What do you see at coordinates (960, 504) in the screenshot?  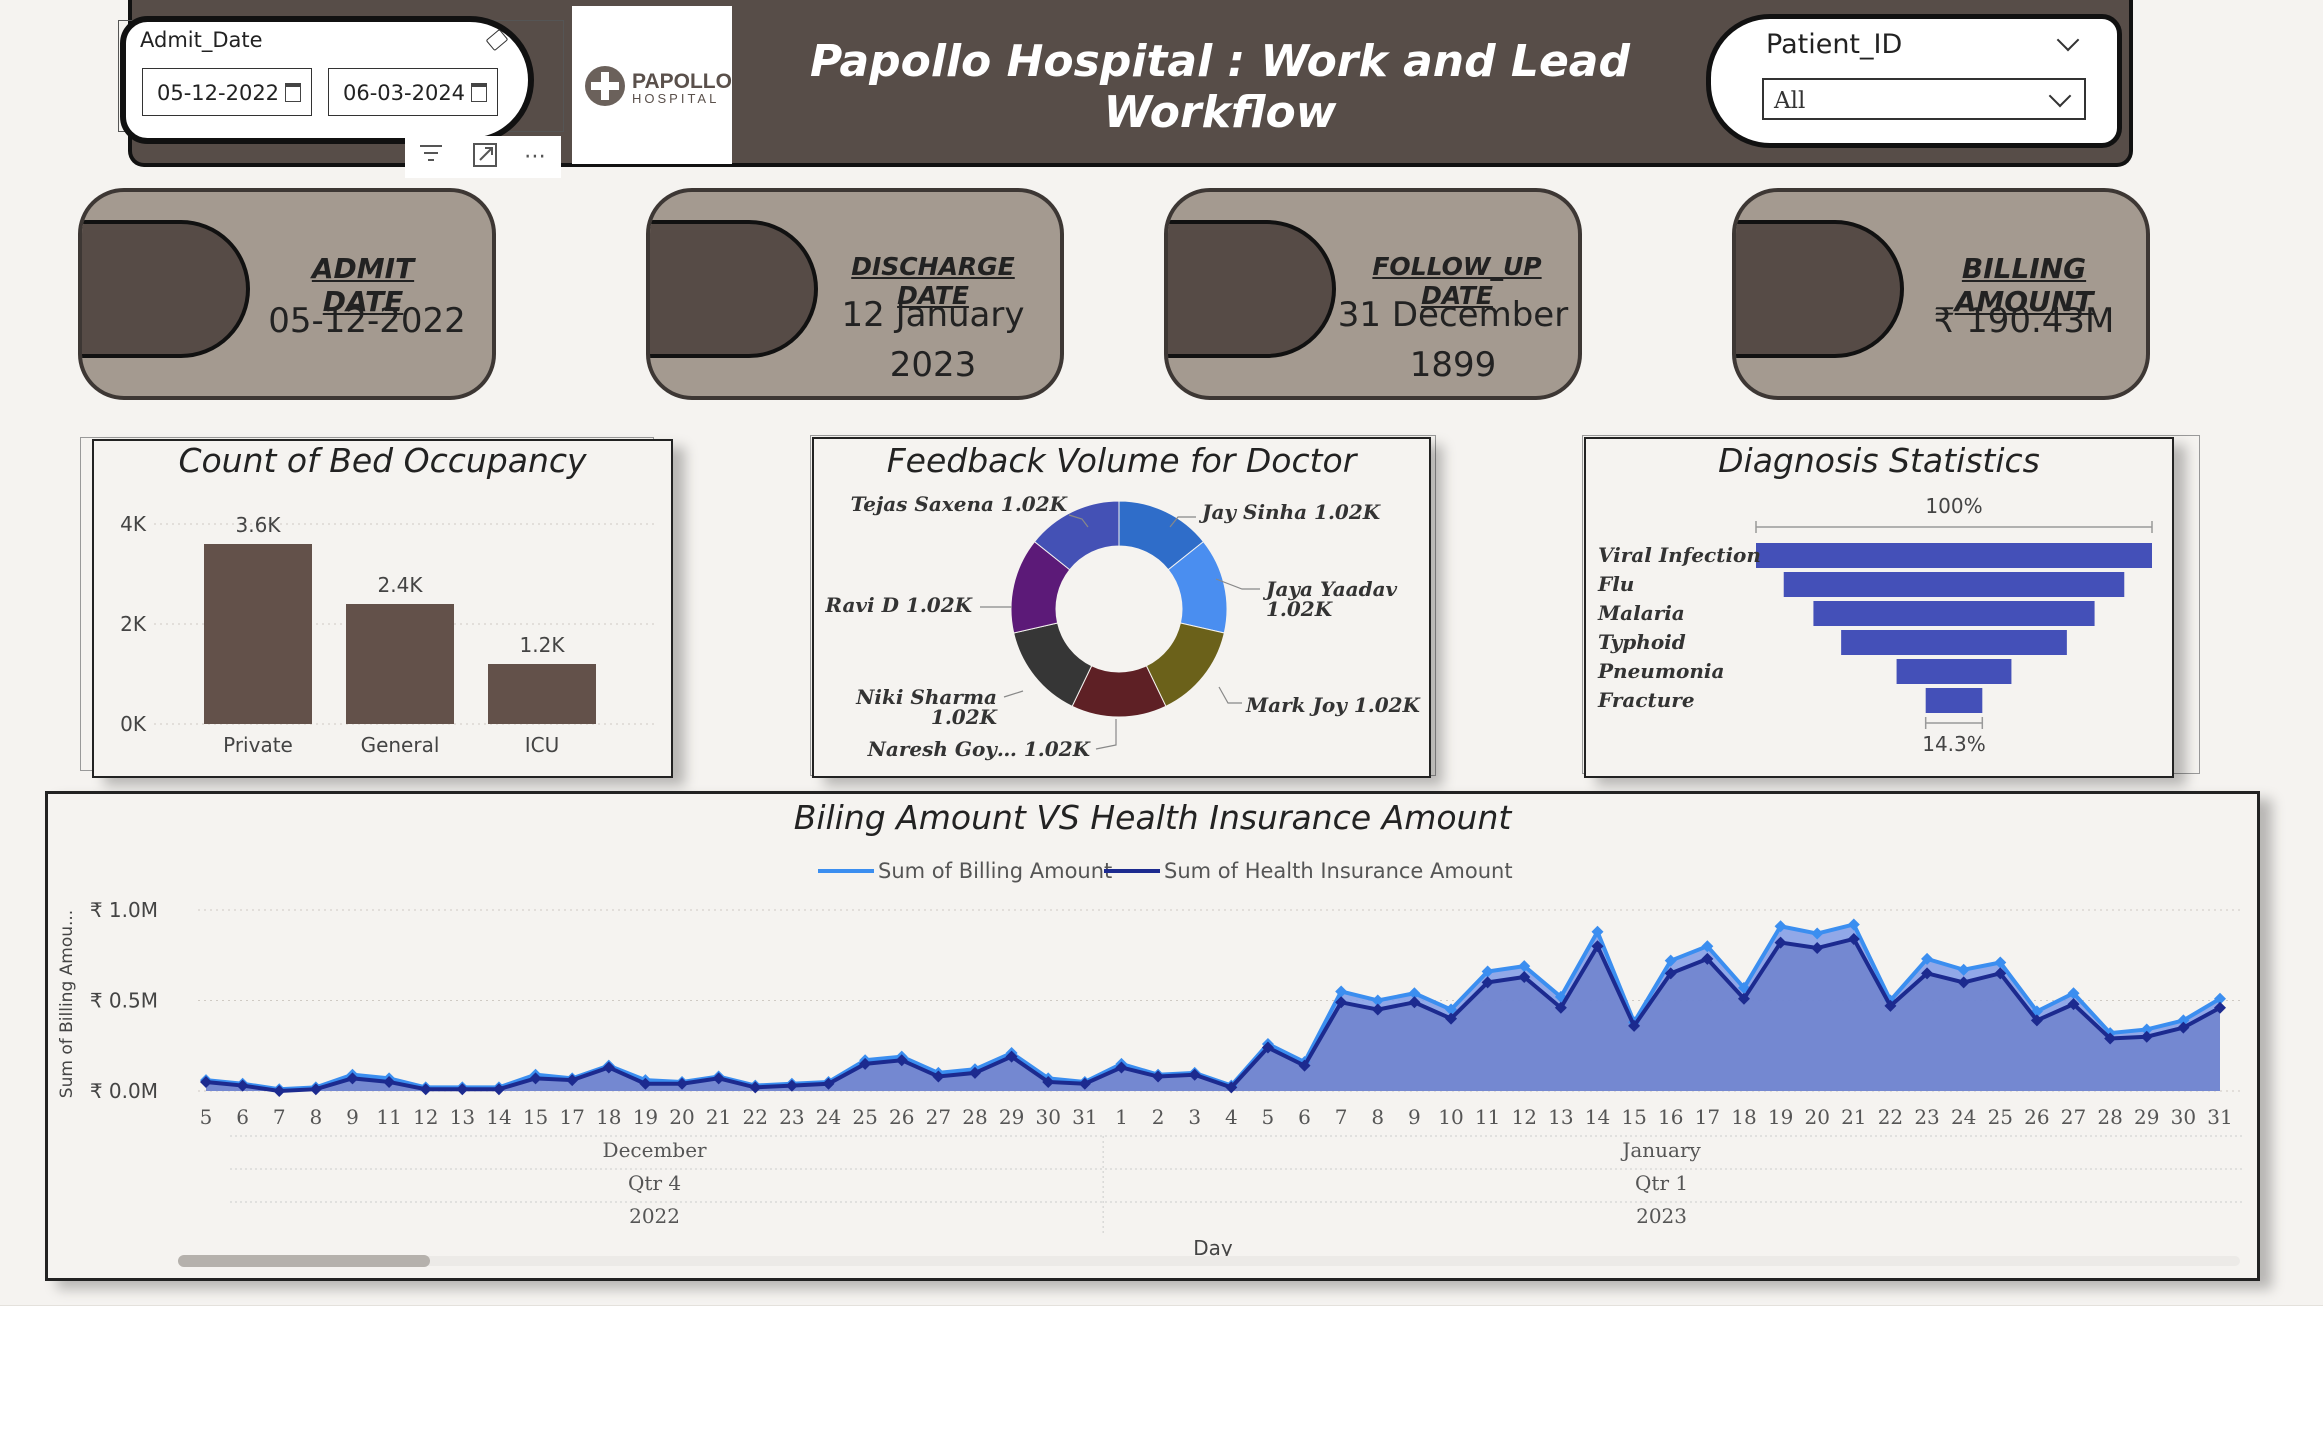 I see `slice-label: Tejas Saxena 1.02K` at bounding box center [960, 504].